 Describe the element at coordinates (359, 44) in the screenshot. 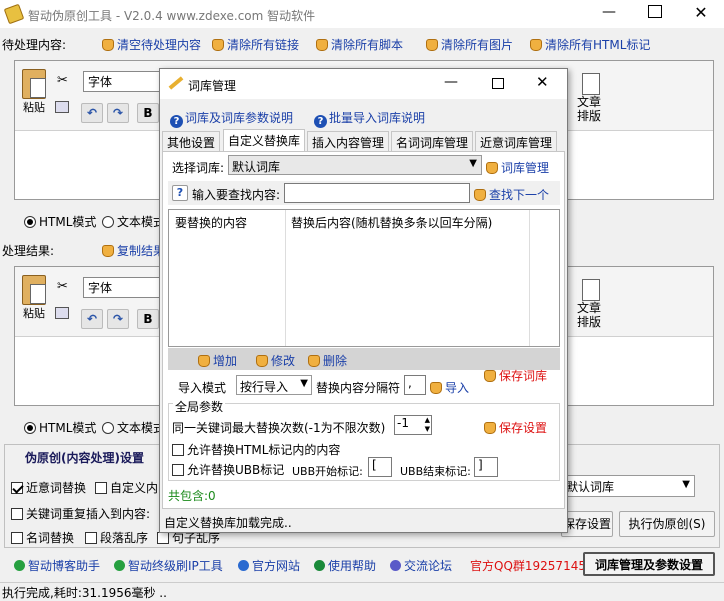

I see `clear-scripts-link: 清除所有脚本` at that location.